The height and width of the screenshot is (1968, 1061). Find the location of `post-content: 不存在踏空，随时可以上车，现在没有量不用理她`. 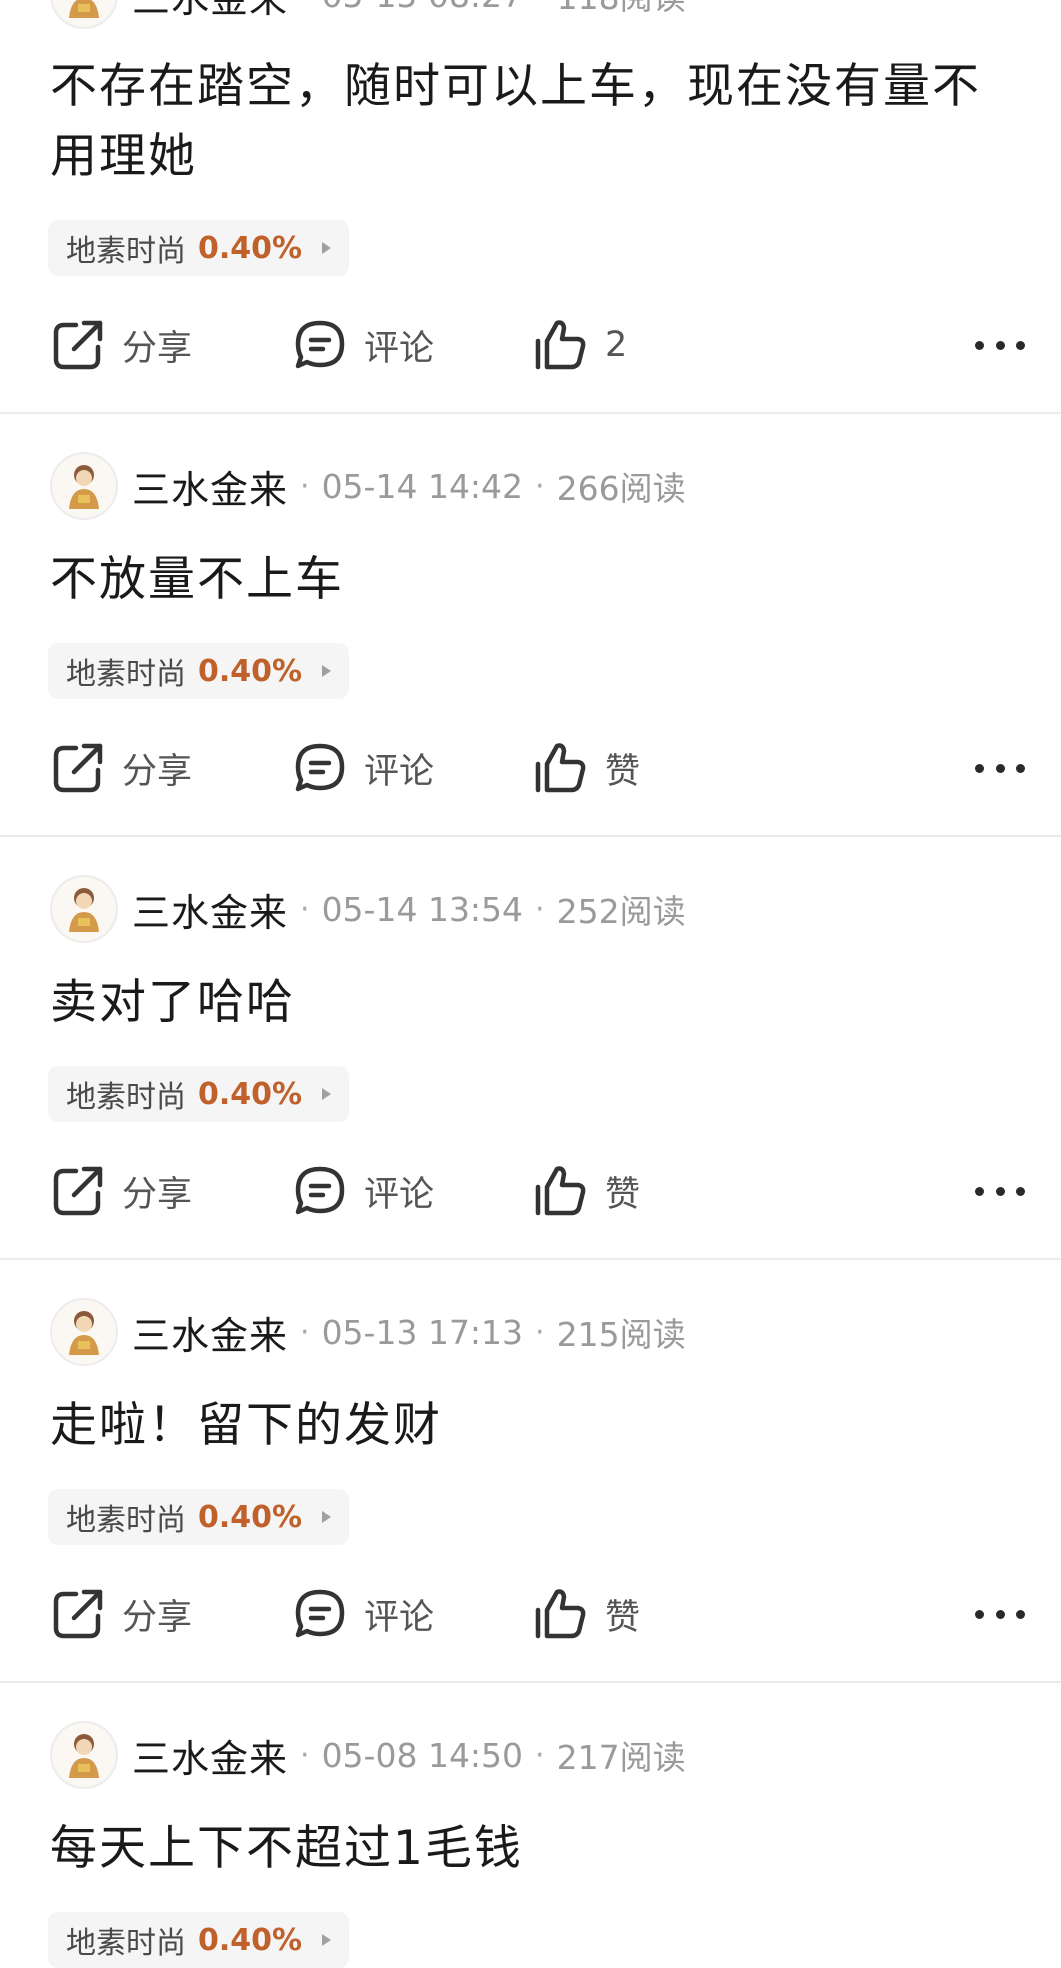

post-content: 不存在踏空，随时可以上车，现在没有量不用理她 is located at coordinates (535, 122).